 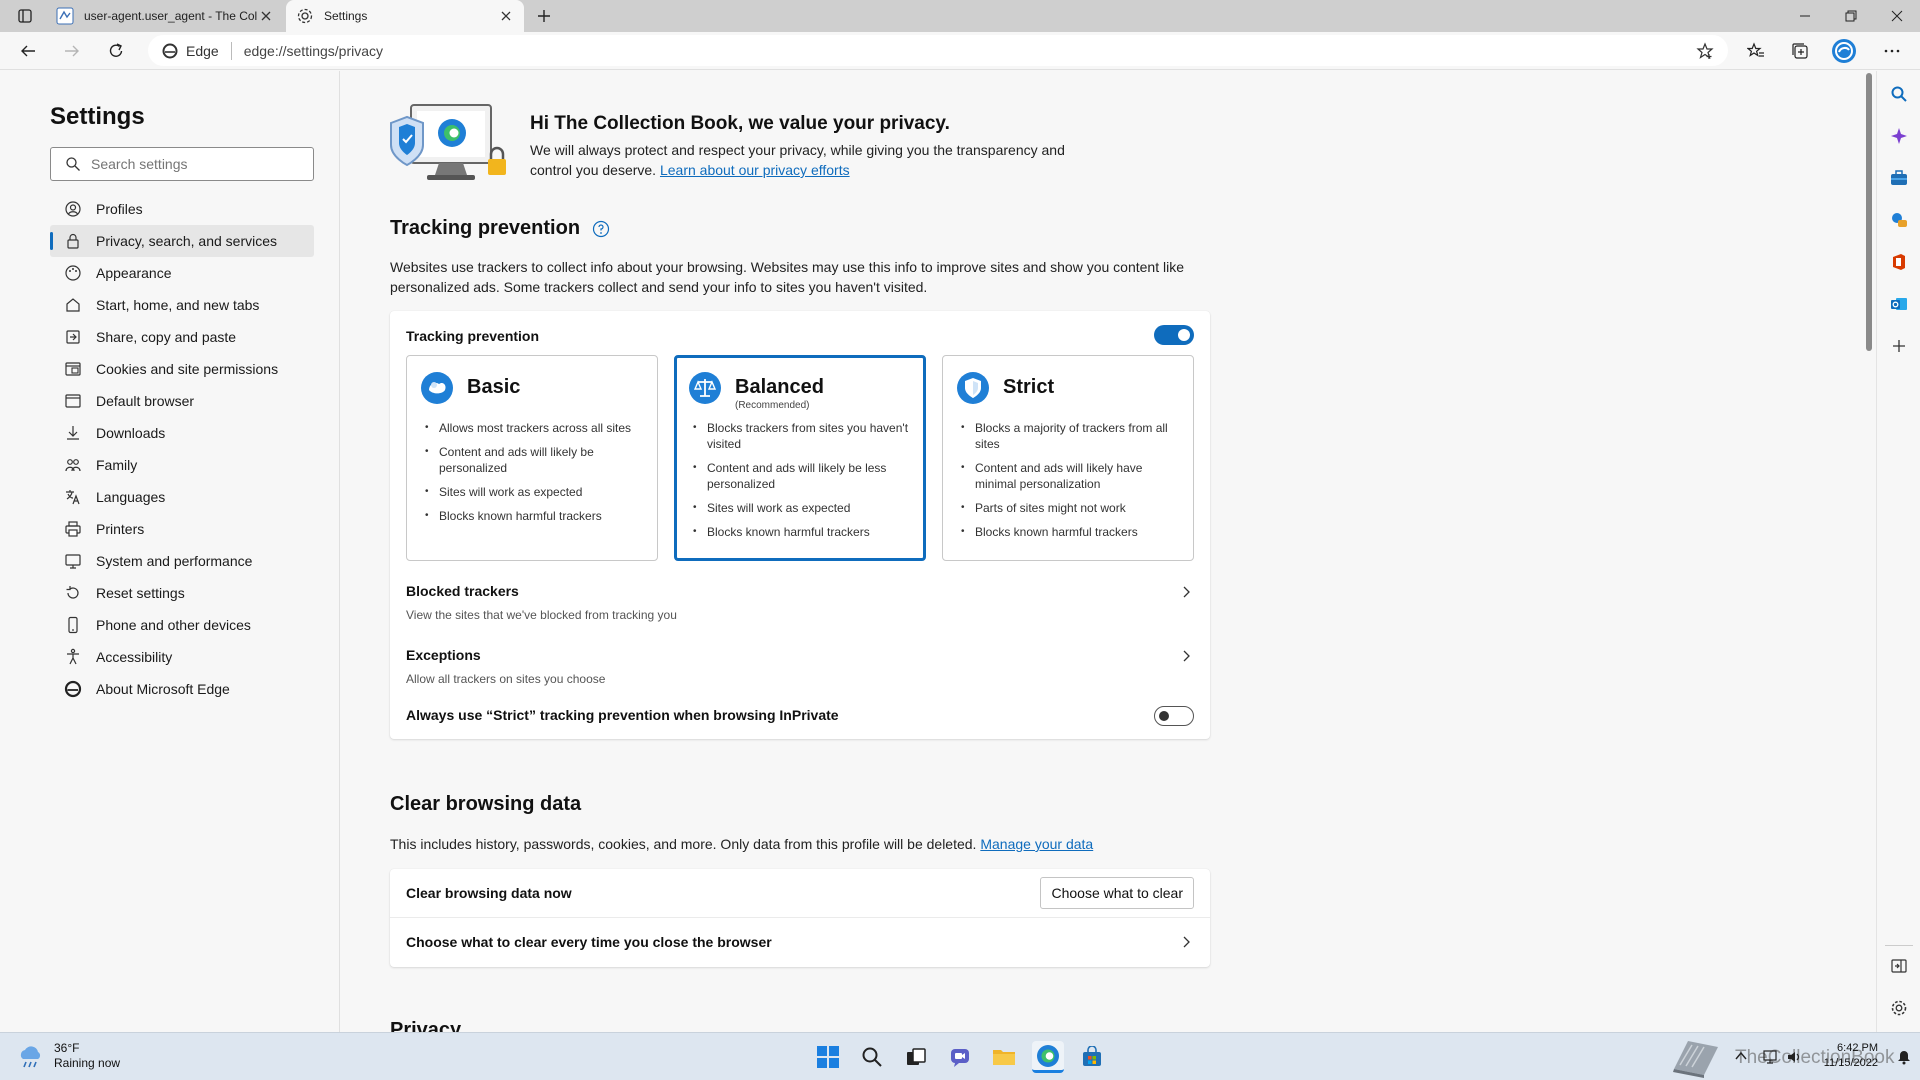 What do you see at coordinates (1897, 16) in the screenshot?
I see `close-window-button` at bounding box center [1897, 16].